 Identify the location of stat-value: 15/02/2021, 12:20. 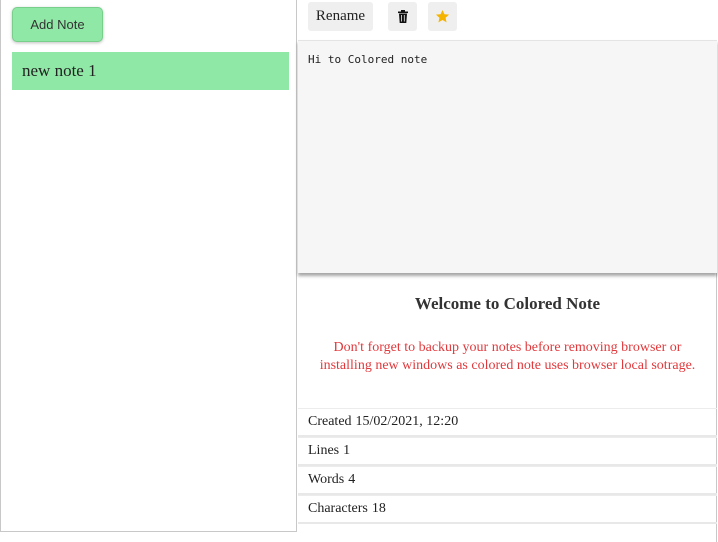
(407, 421).